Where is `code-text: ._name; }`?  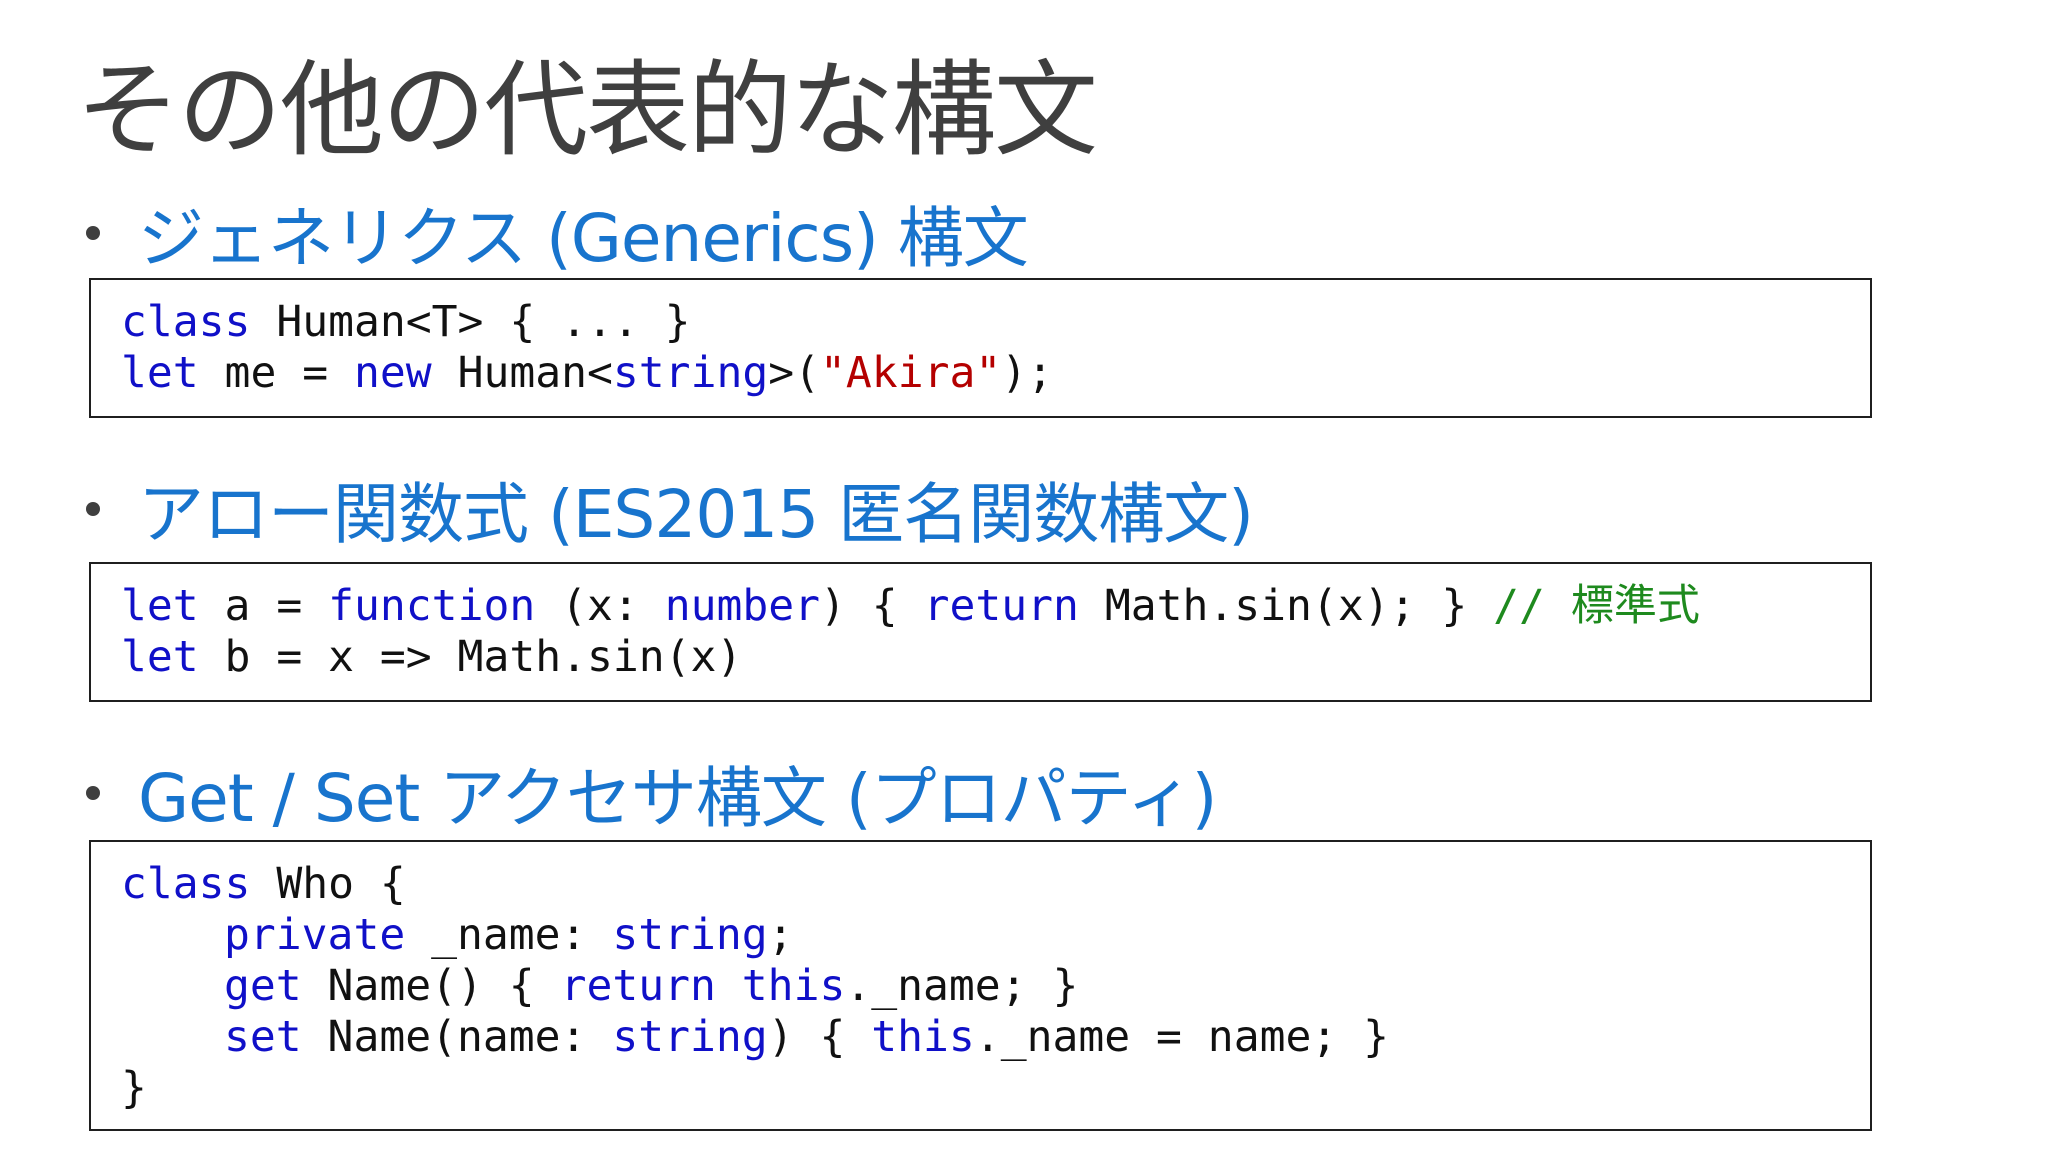
code-text: ._name; } is located at coordinates (962, 986).